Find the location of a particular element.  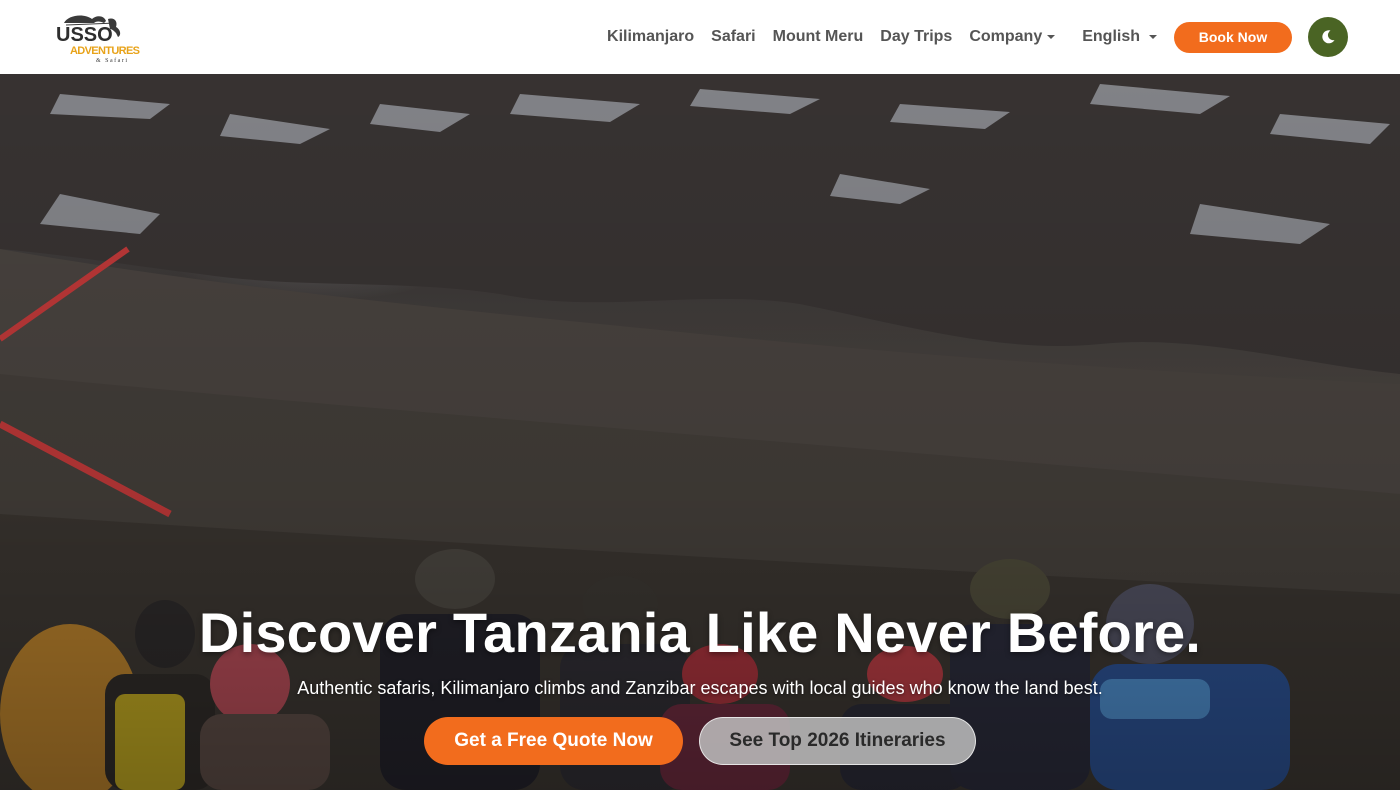

nav-item-kilimanjaro: Kilimanjaro is located at coordinates (650, 37).